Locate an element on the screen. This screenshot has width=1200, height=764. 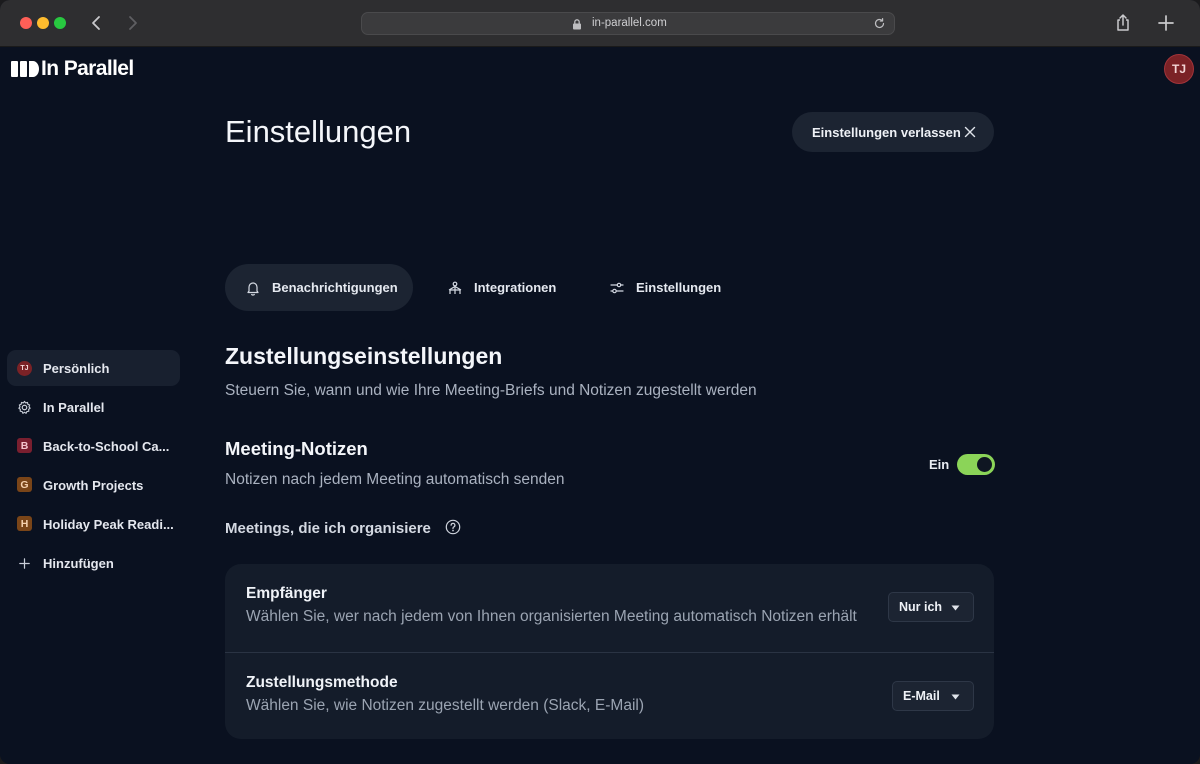
organized-meetings-heading: Meetings, die ich organisiere is located at coordinates (328, 528).